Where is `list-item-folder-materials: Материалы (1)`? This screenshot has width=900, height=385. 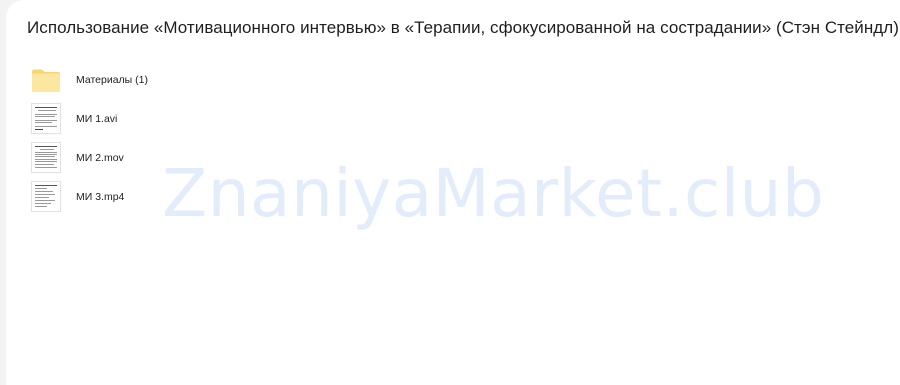
list-item-folder-materials: Материалы (1) is located at coordinates (230, 79).